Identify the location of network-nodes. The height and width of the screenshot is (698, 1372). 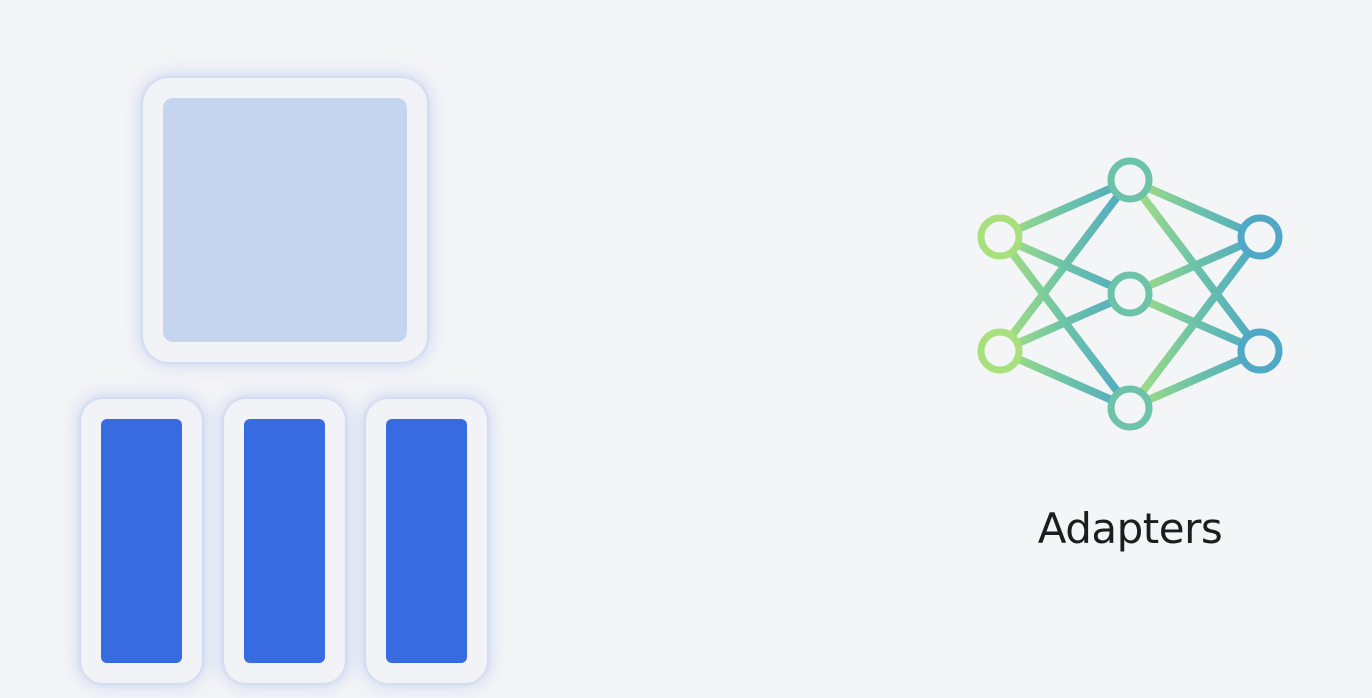
(1130, 294).